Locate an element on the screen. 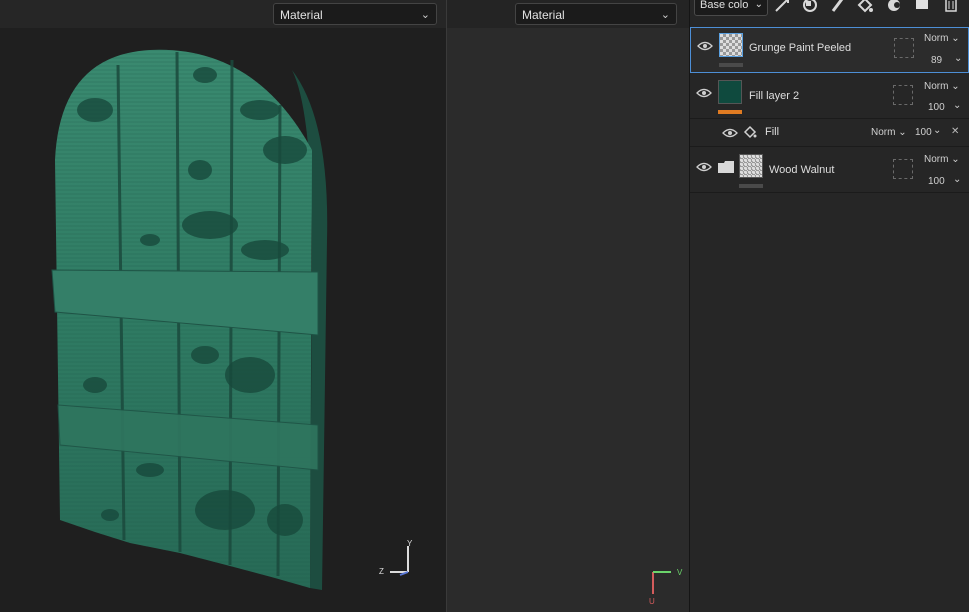 Image resolution: width=969 pixels, height=612 pixels. layer-row-wood-walnut: Wood Walnut Norm ⌄ 100 ⌄ is located at coordinates (829, 170).